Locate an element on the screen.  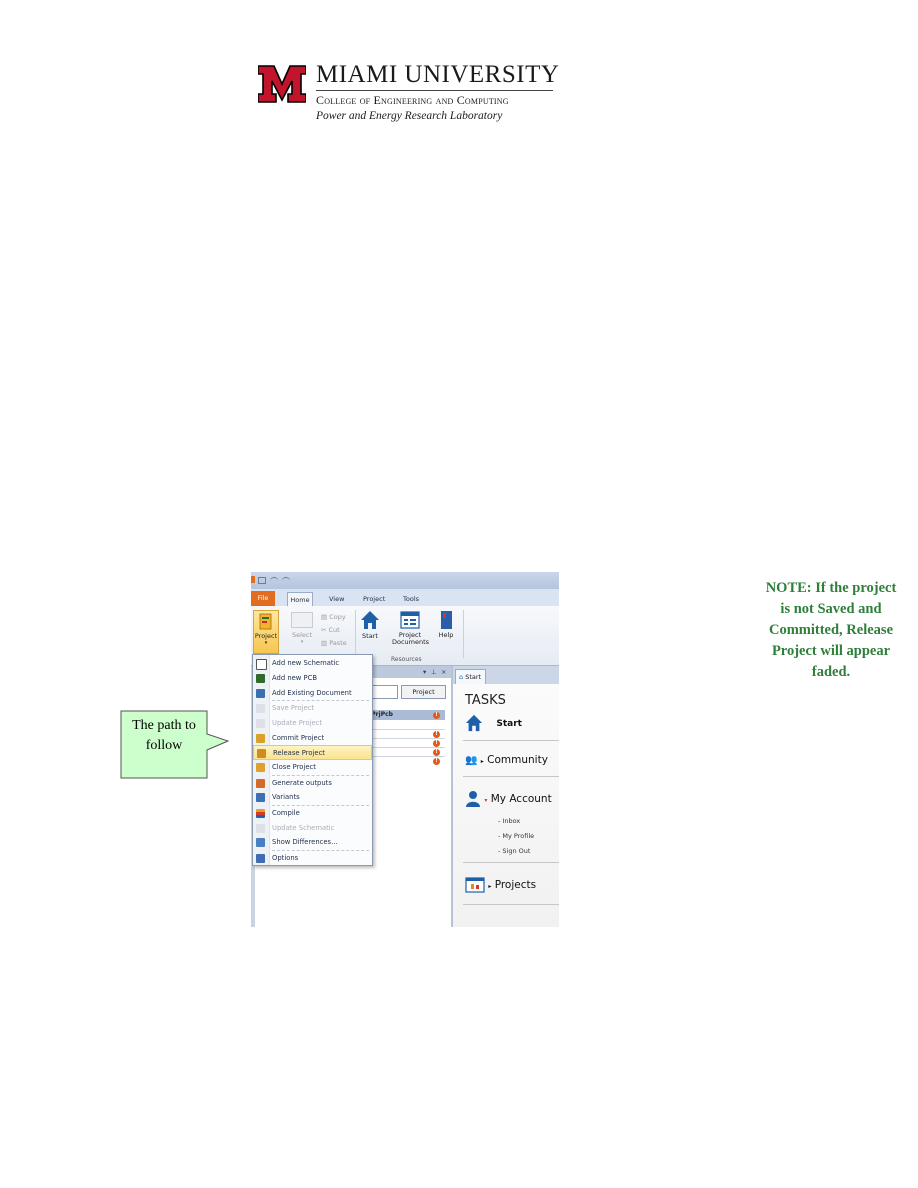
task-my-account-label: My Account is located at coordinates (521, 799).